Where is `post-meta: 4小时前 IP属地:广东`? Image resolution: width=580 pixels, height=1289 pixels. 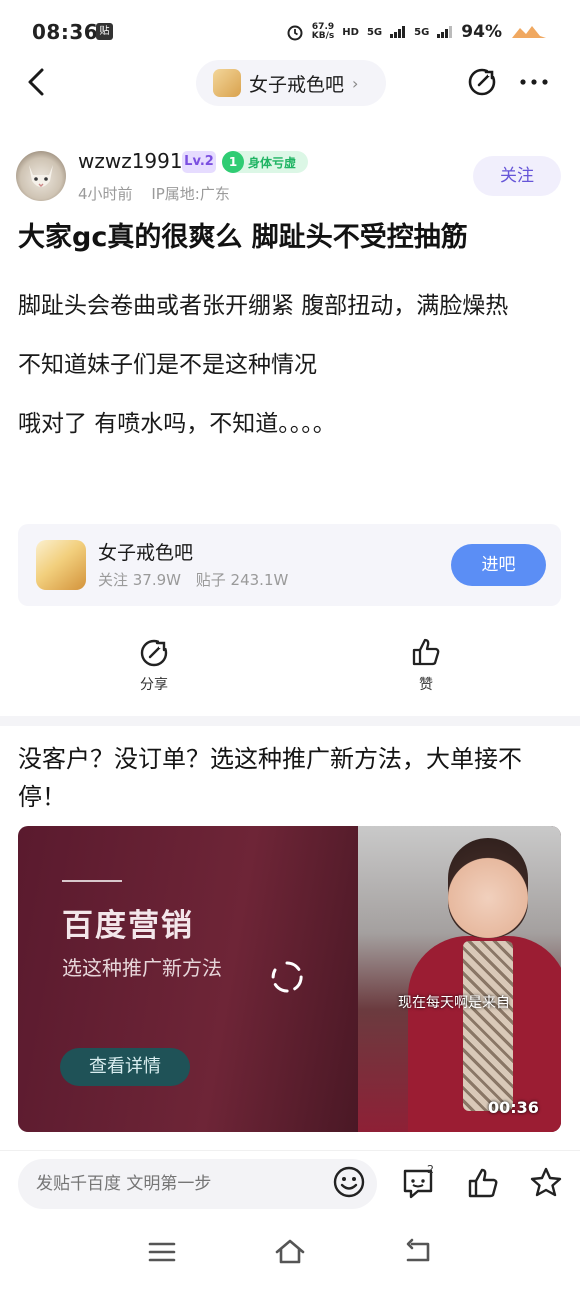
post-meta: 4小时前 IP属地:广东 is located at coordinates (161, 193).